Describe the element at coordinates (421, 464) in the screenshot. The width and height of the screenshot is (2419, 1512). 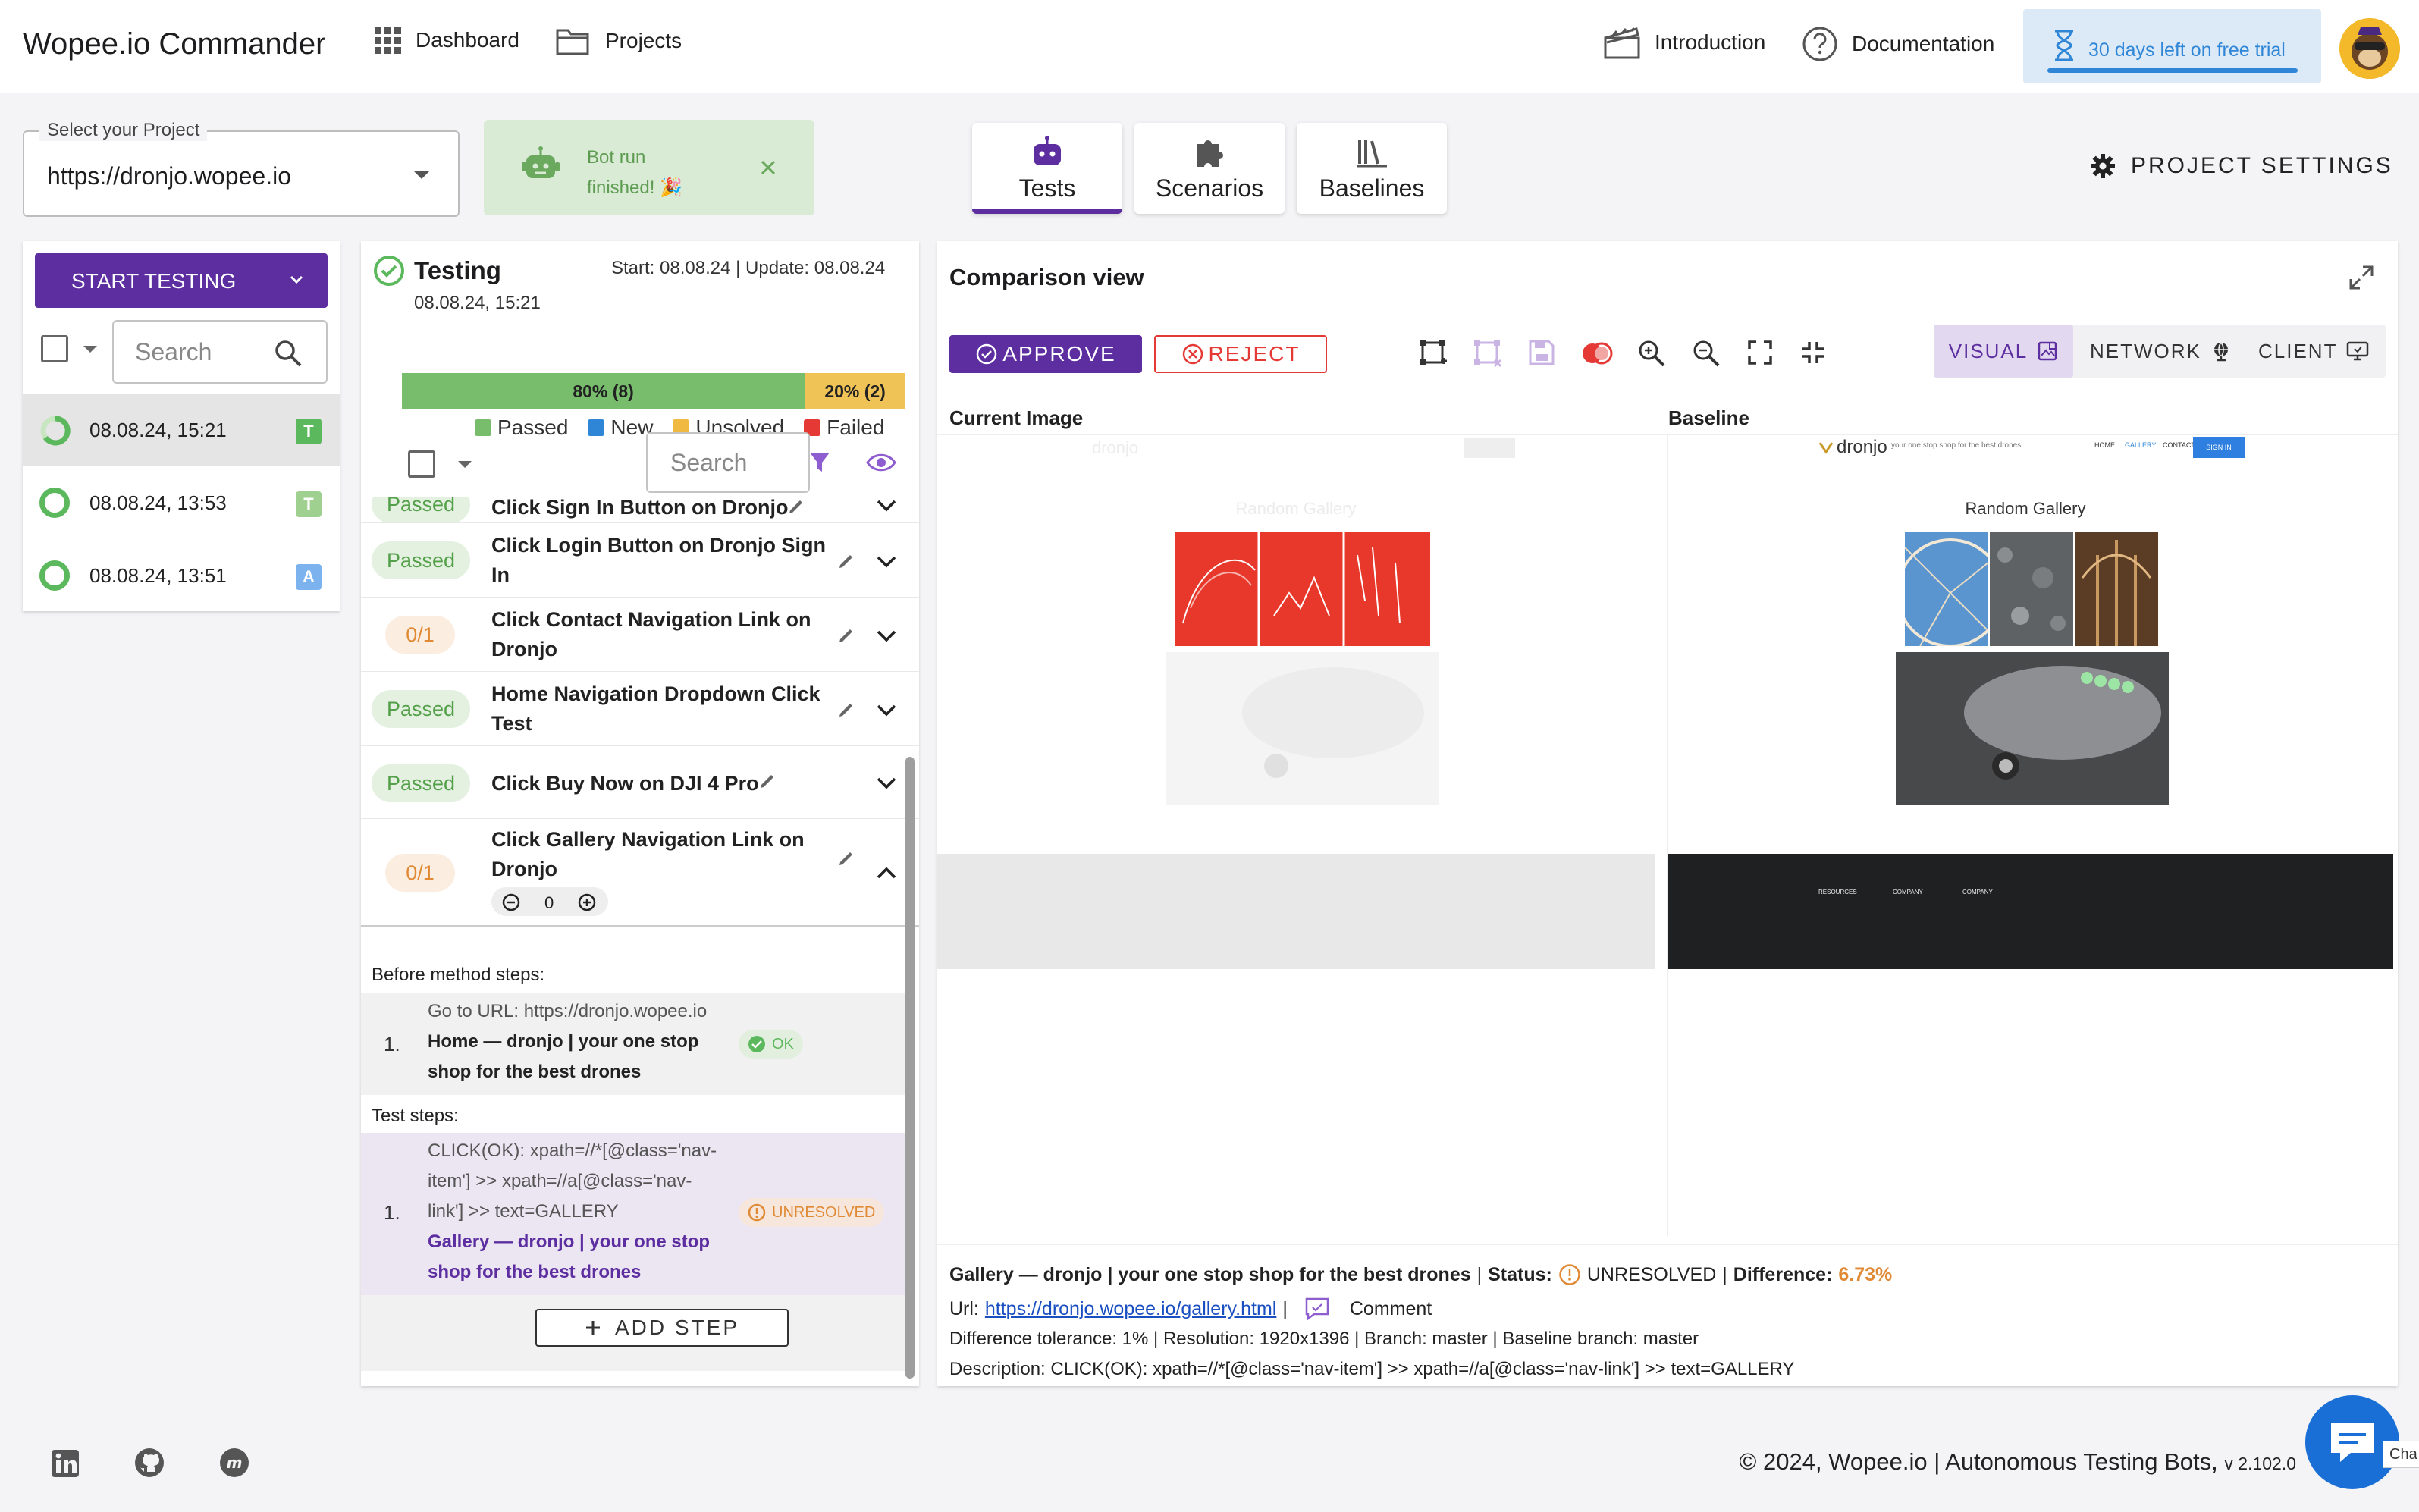
I see `select-all-steps-checkbox` at that location.